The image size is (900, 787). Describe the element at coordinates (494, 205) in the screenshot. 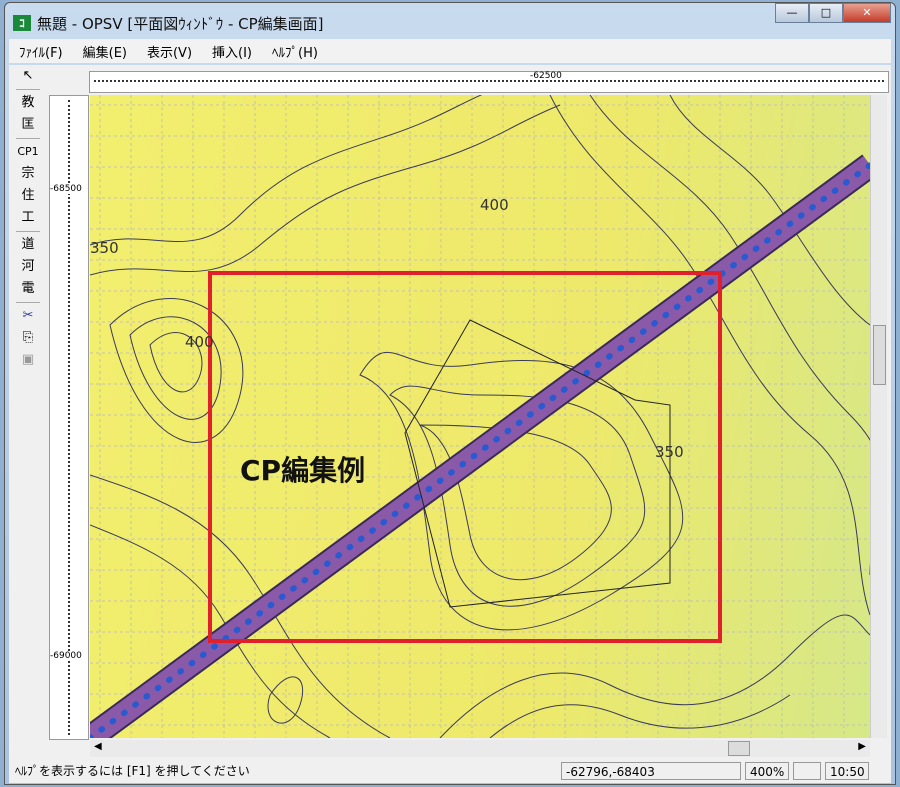

I see `contour-label-1: 400` at that location.